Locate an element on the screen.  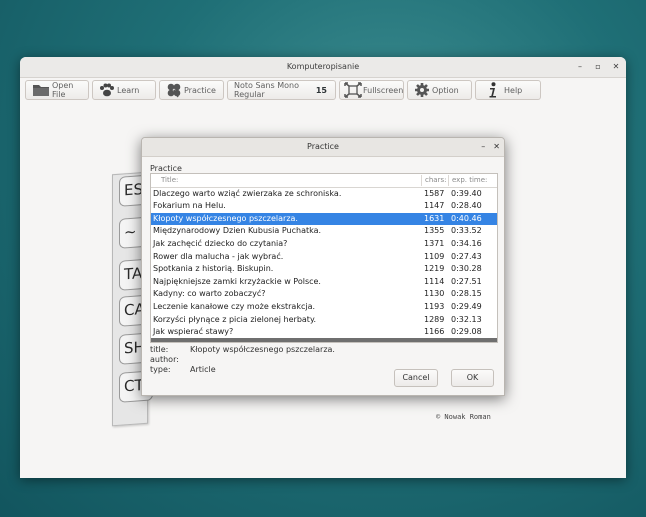
option-button: Option is located at coordinates (439, 90).